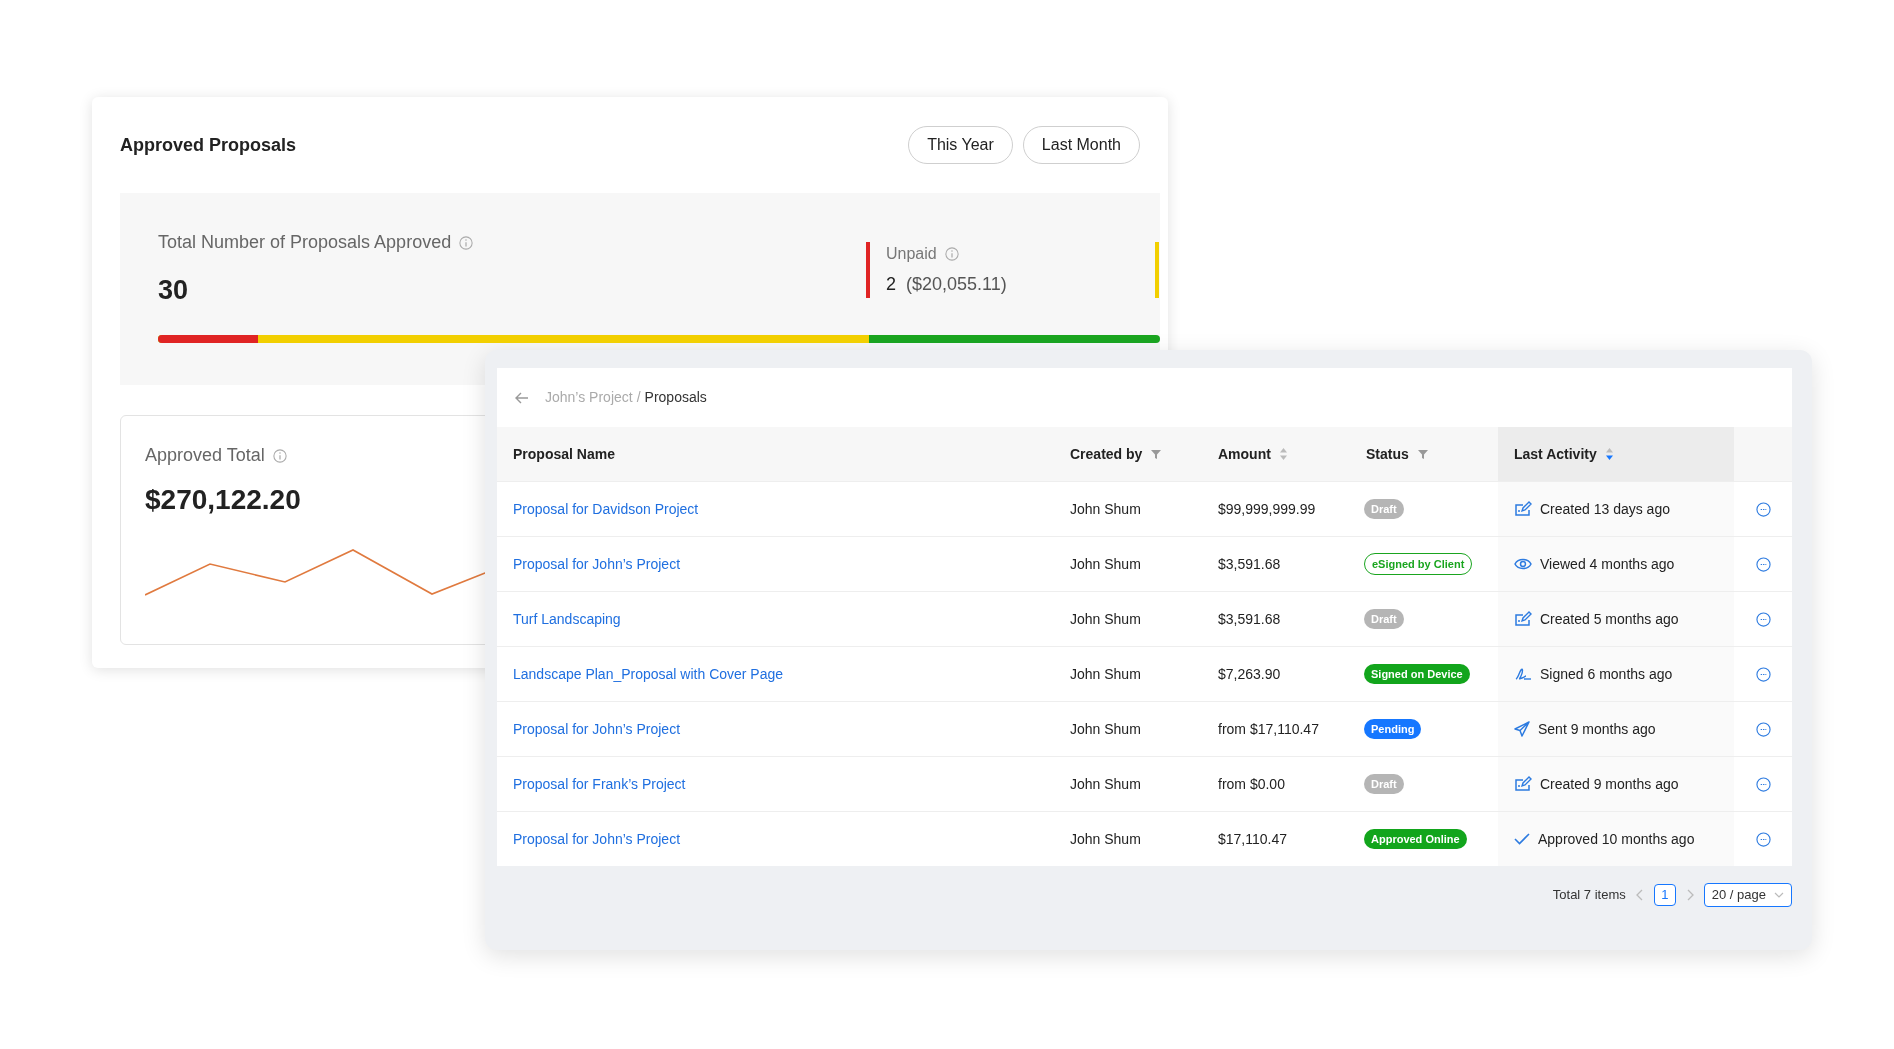 The height and width of the screenshot is (1049, 1894). Describe the element at coordinates (1607, 564) in the screenshot. I see `activity-text: Viewed 4 months ago` at that location.